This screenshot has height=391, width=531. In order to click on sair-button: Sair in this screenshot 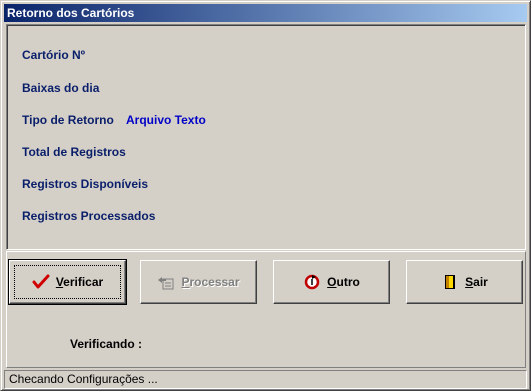, I will do `click(464, 282)`.